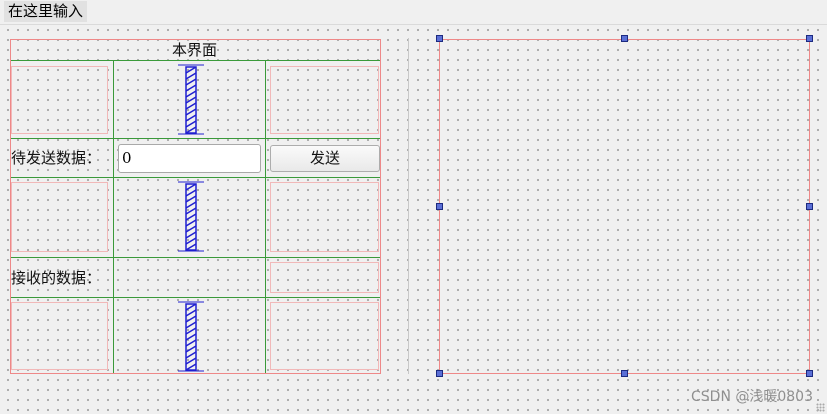 The image size is (827, 414). Describe the element at coordinates (413, 12) in the screenshot. I see `menu-bar: 在这里输入` at that location.